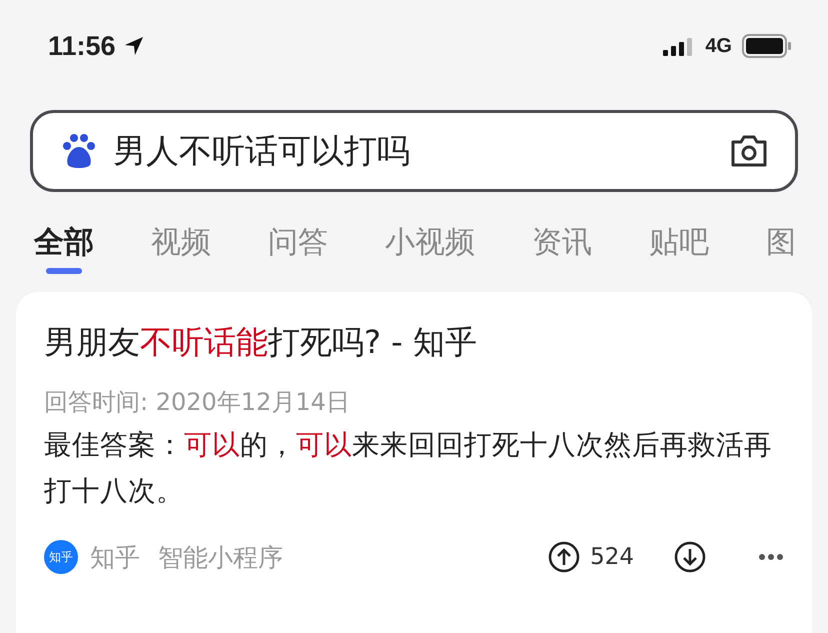 This screenshot has height=633, width=828. Describe the element at coordinates (414, 342) in the screenshot. I see `result-title: 男朋友不听话能打死吗? - 知乎` at that location.